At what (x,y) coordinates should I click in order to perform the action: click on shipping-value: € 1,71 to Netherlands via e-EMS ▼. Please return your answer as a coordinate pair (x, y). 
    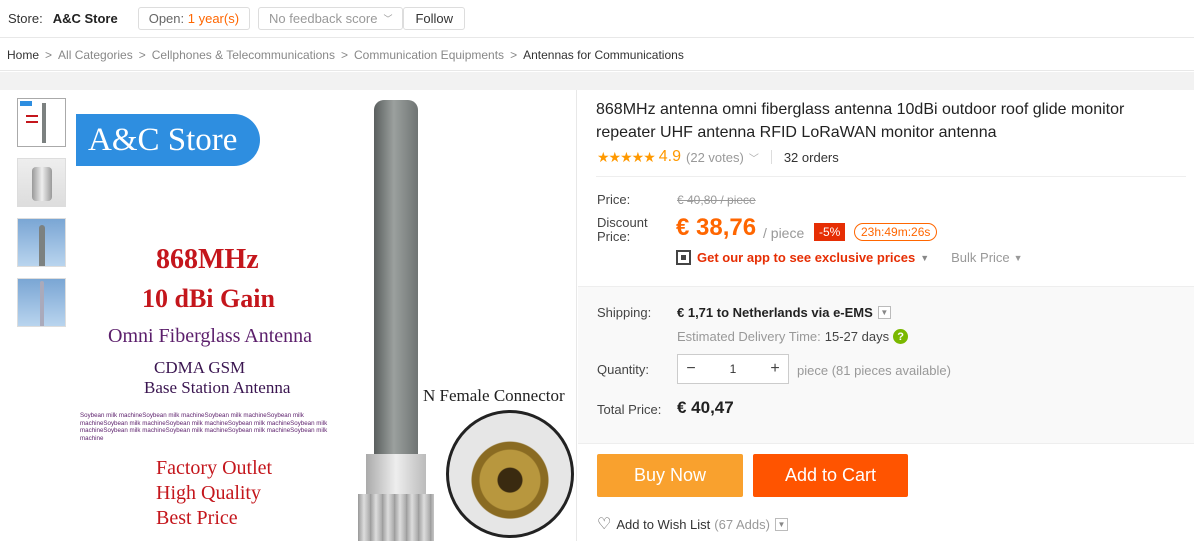
    Looking at the image, I should click on (784, 312).